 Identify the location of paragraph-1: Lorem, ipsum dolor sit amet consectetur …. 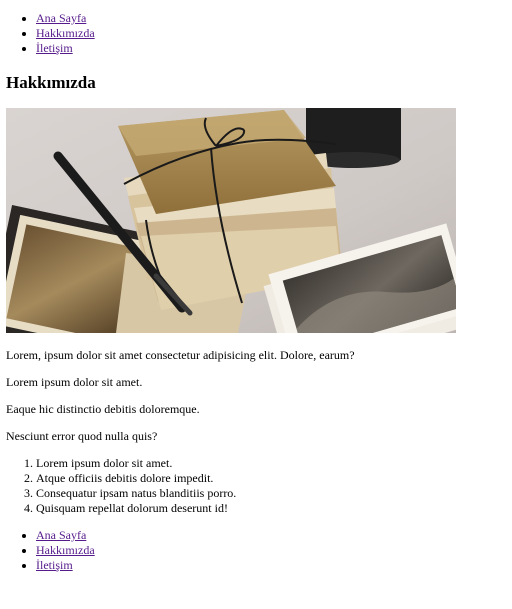
(180, 355).